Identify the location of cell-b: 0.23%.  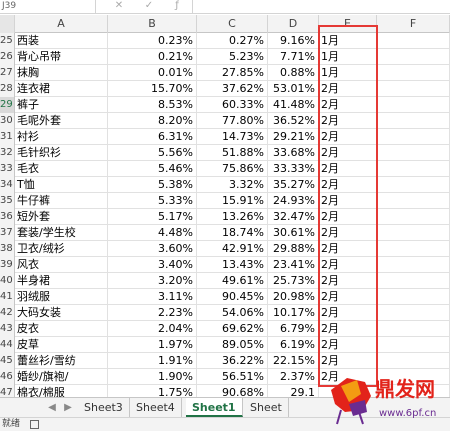
(152, 41).